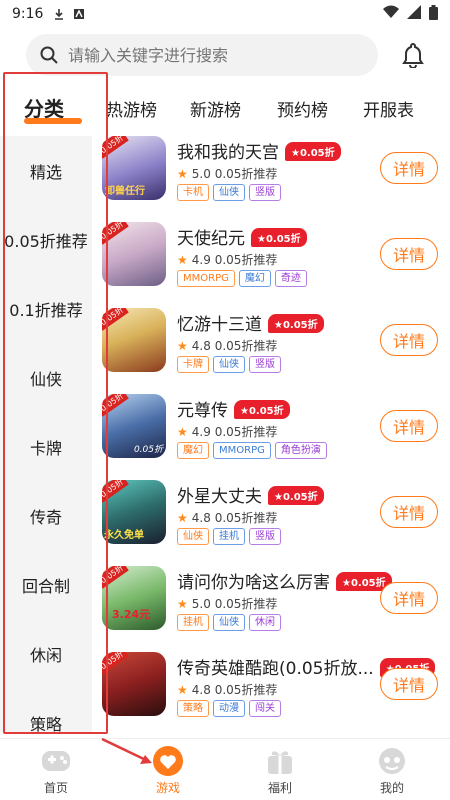  What do you see at coordinates (259, 150) in the screenshot?
I see `game-name: 我和我的天宫 ★0.05折` at bounding box center [259, 150].